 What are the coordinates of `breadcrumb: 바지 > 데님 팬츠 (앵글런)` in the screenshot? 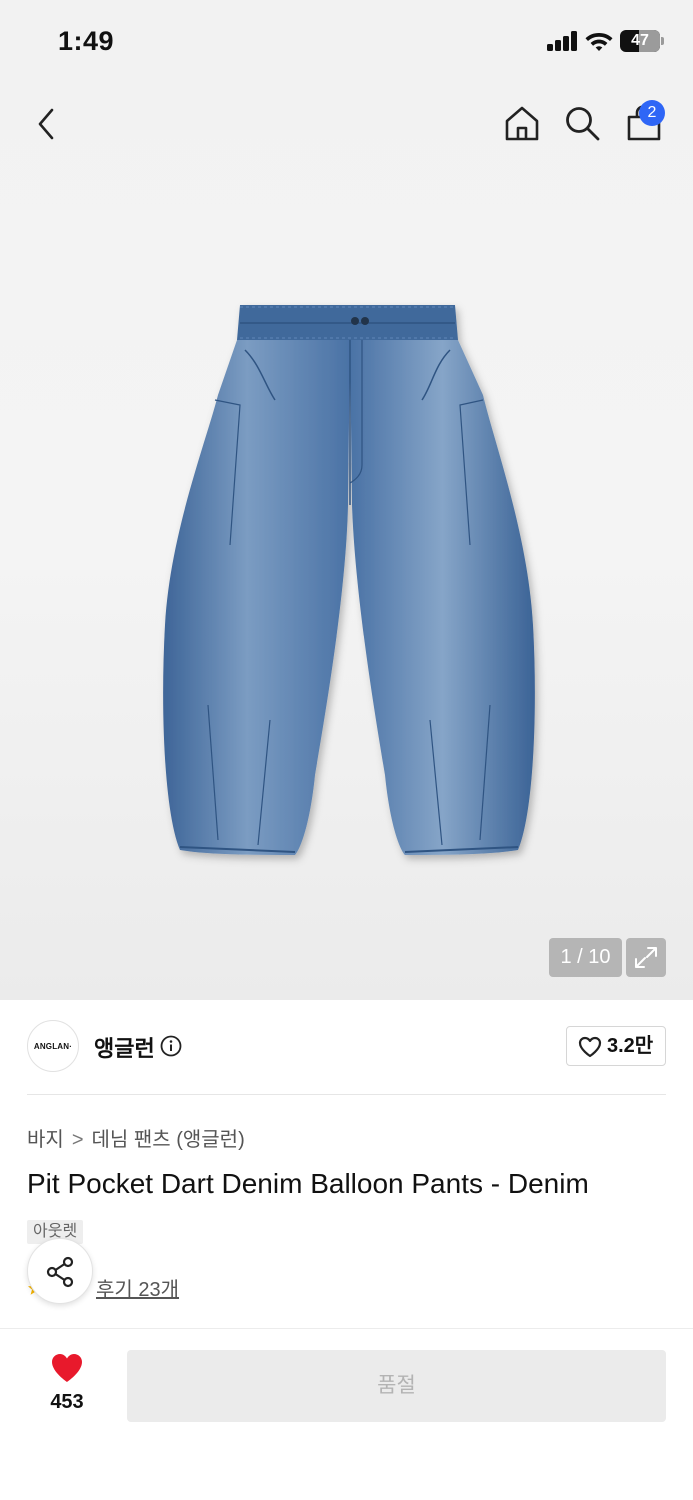 It's located at (136, 1137).